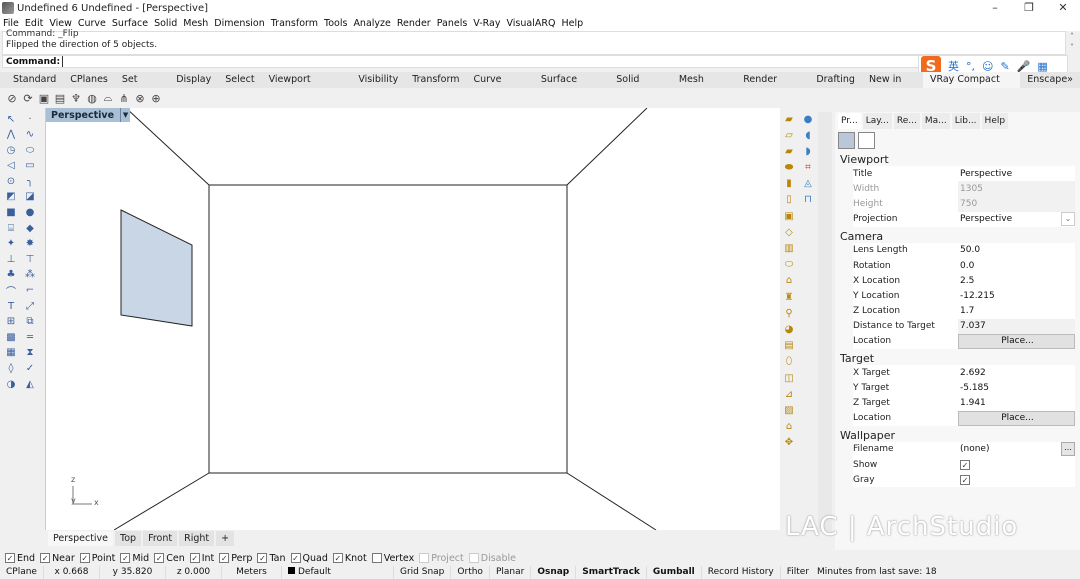 This screenshot has height=579, width=1080. I want to click on block-icon: ▩, so click(11, 337).